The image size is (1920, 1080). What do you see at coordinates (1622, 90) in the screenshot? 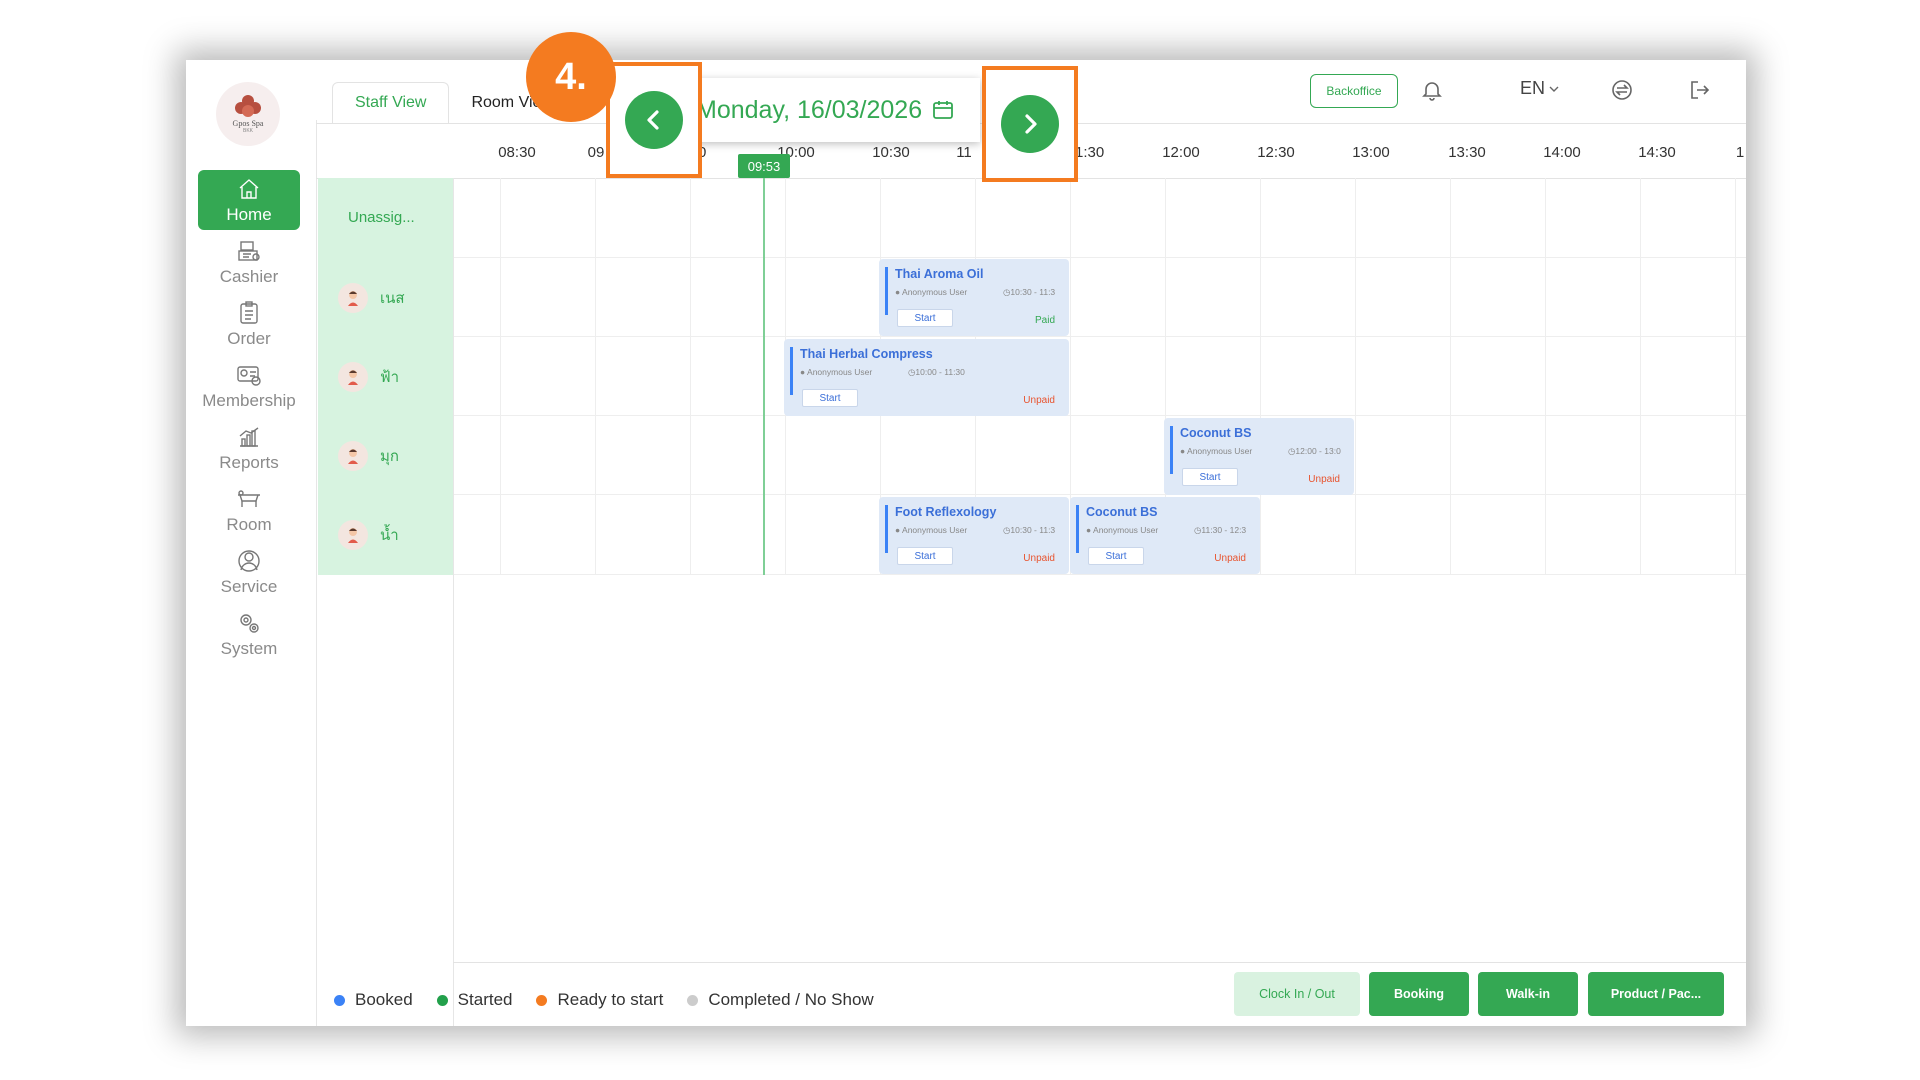
I see `sync-icon` at bounding box center [1622, 90].